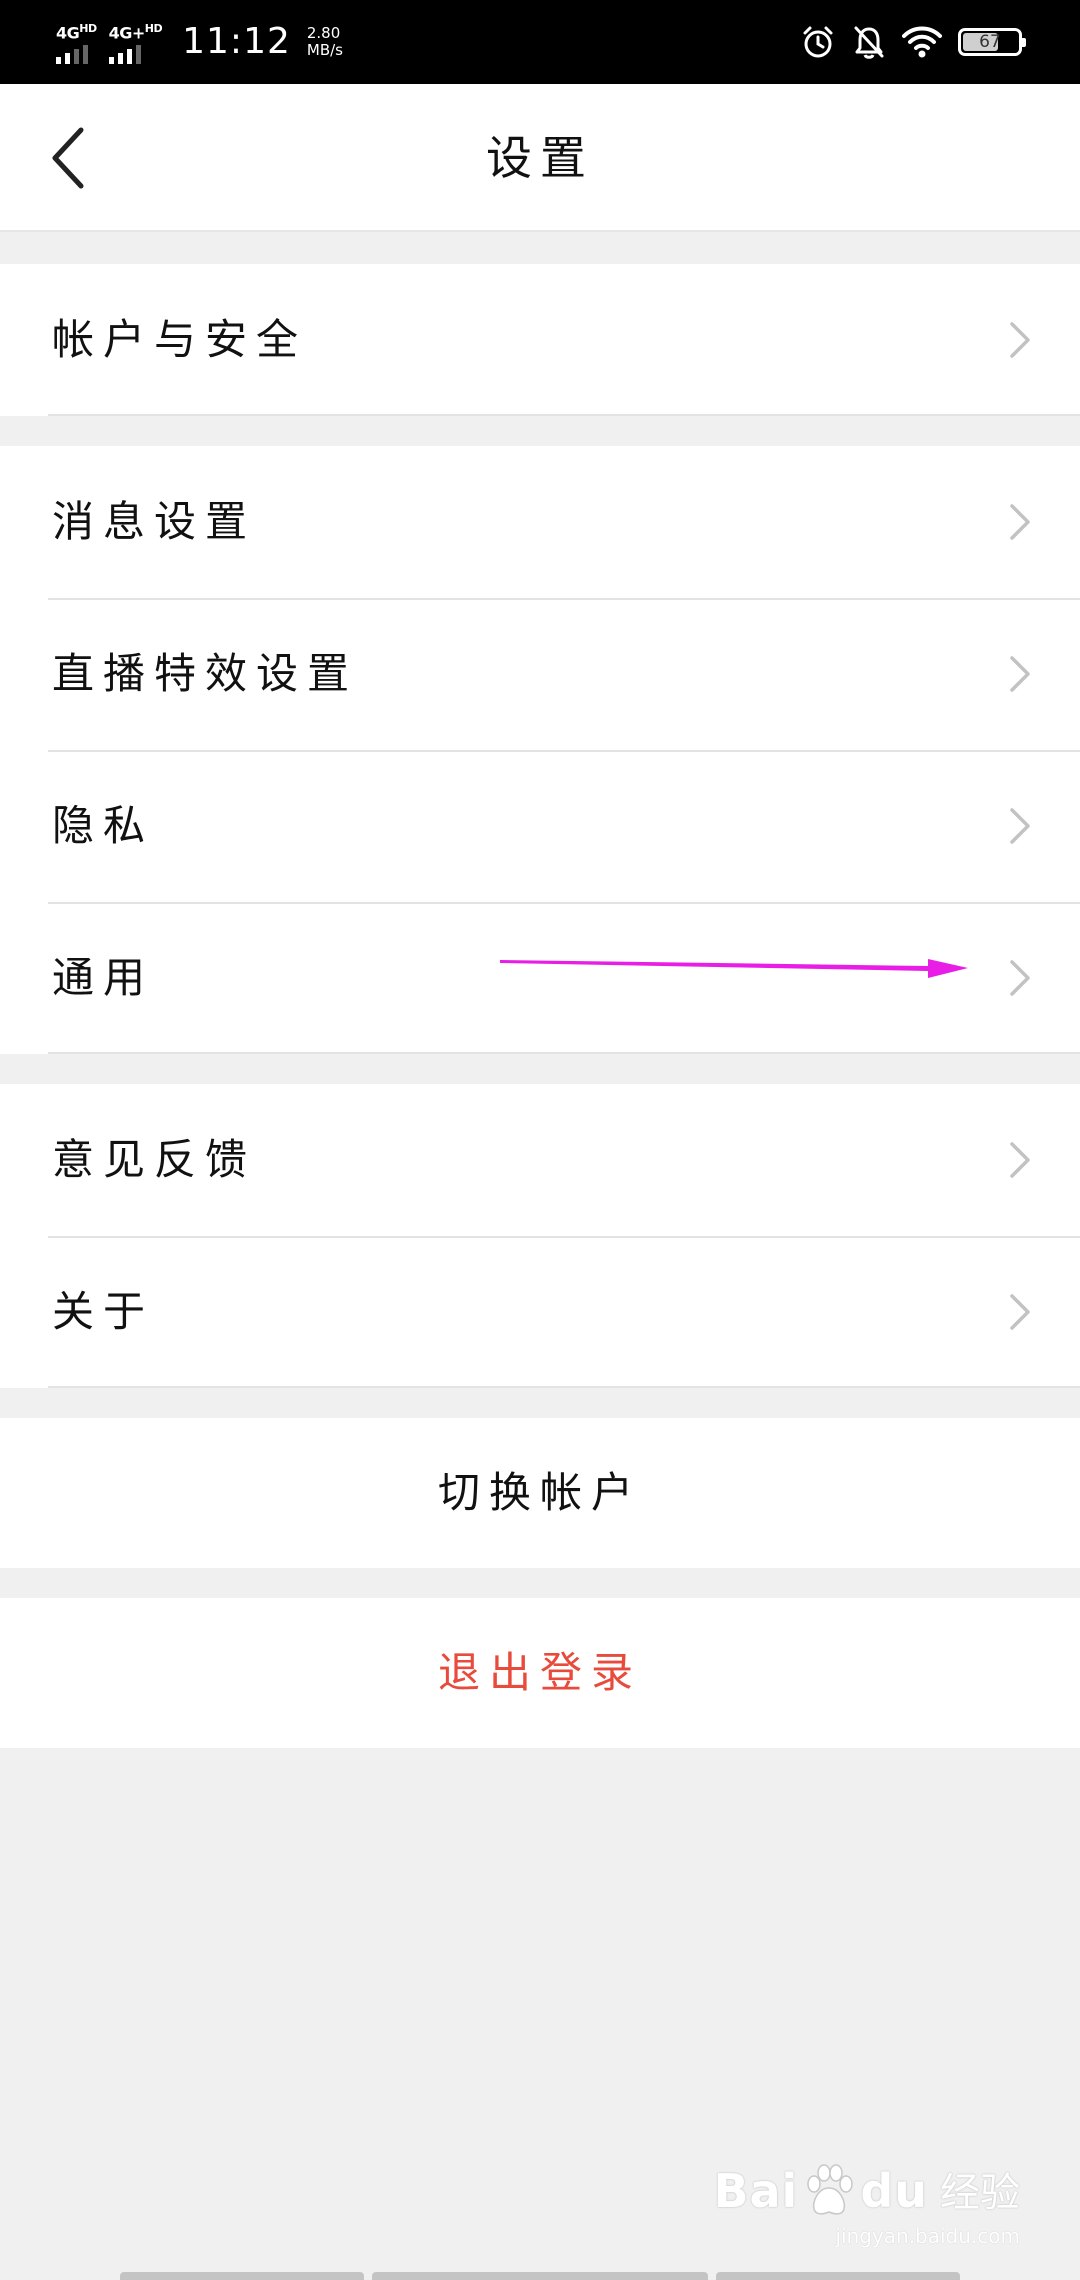 This screenshot has width=1080, height=2280. I want to click on settings-item-label: 关于, so click(103, 1311).